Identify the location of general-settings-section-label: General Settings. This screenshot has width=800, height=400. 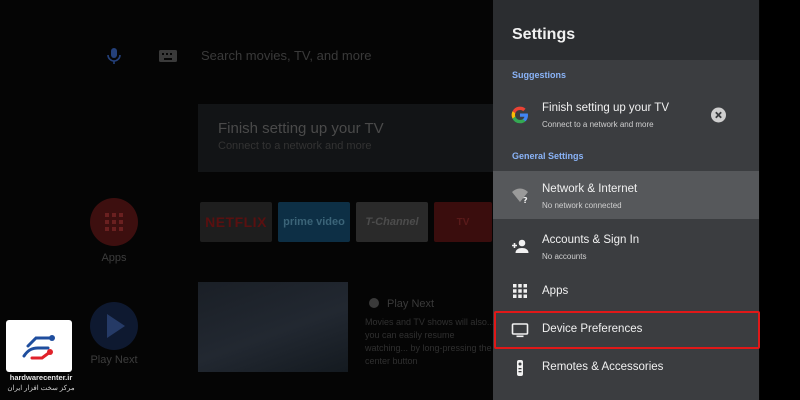
(548, 156).